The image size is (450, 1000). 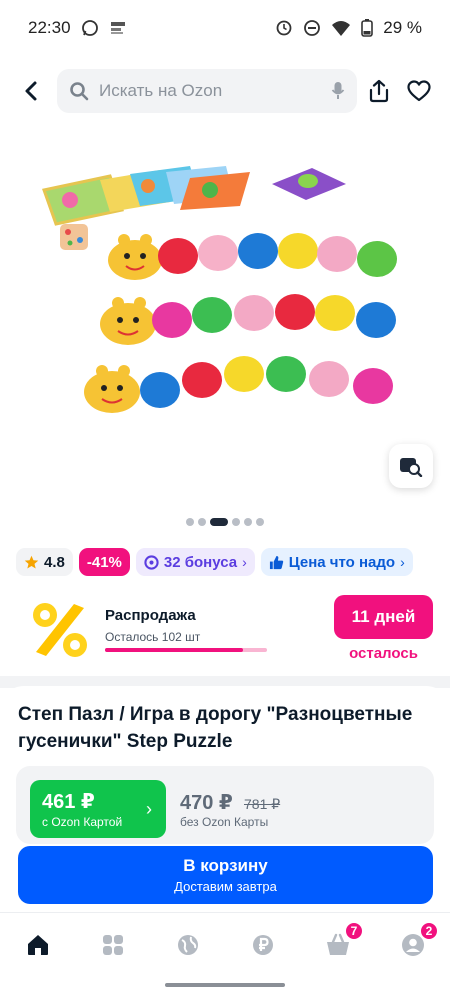 What do you see at coordinates (367, 28) in the screenshot?
I see `battery-icon` at bounding box center [367, 28].